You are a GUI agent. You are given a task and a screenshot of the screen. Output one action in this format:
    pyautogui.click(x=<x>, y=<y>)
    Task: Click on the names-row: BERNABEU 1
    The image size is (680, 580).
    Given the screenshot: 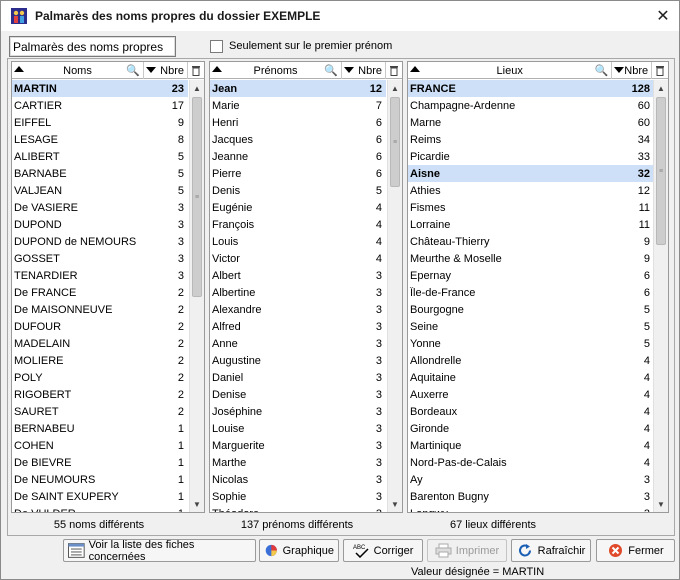 What is the action you would take?
    pyautogui.click(x=100, y=428)
    